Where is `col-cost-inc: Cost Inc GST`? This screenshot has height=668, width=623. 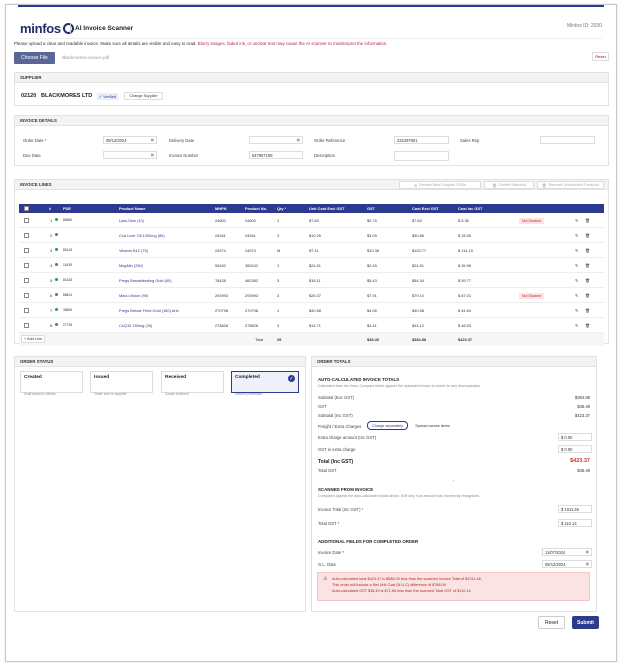 col-cost-inc: Cost Inc GST is located at coordinates (470, 208).